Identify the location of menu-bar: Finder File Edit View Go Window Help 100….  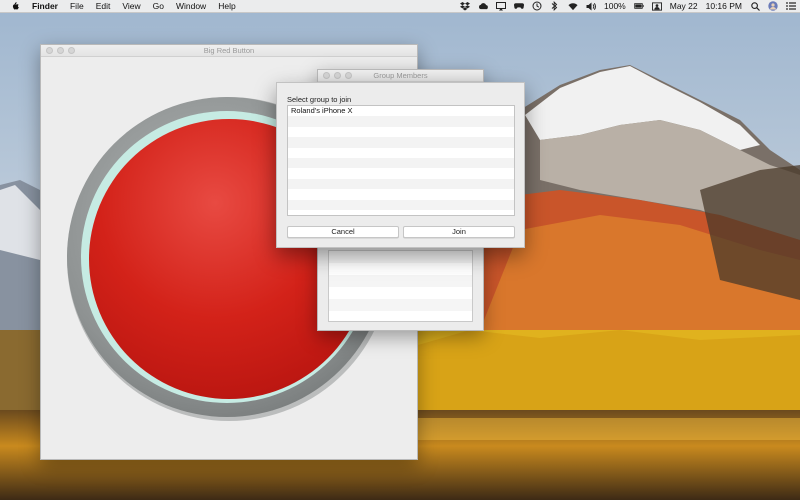
(400, 6).